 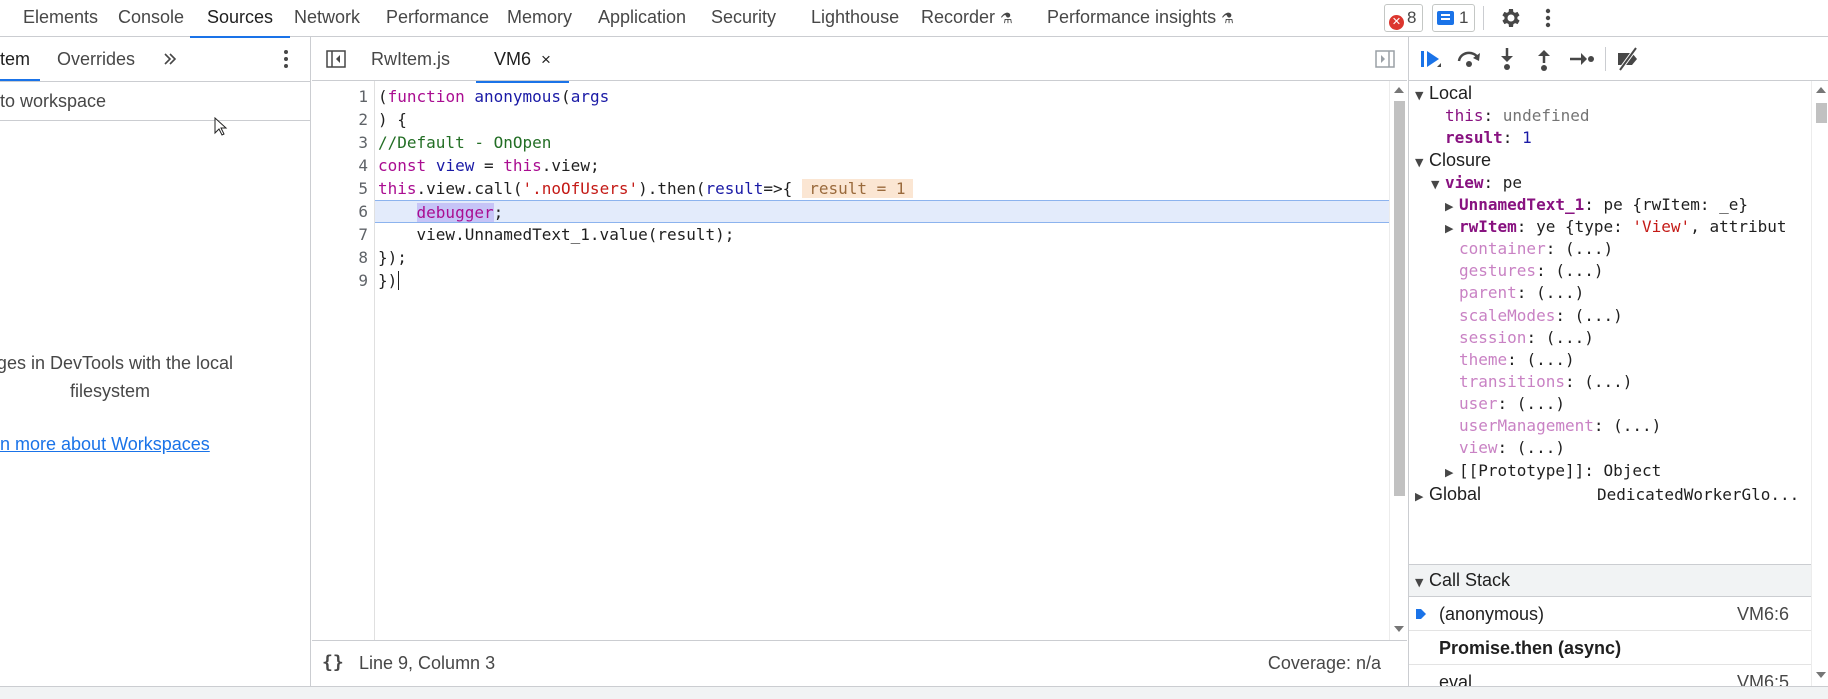 What do you see at coordinates (1544, 59) in the screenshot?
I see `step-out-icon` at bounding box center [1544, 59].